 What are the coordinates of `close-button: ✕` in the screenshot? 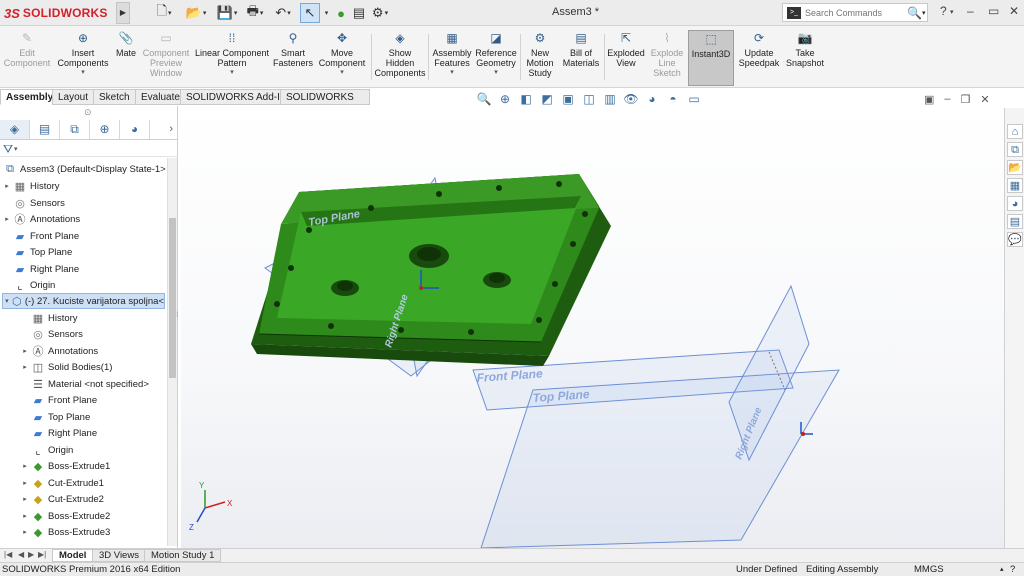 It's located at (1014, 11).